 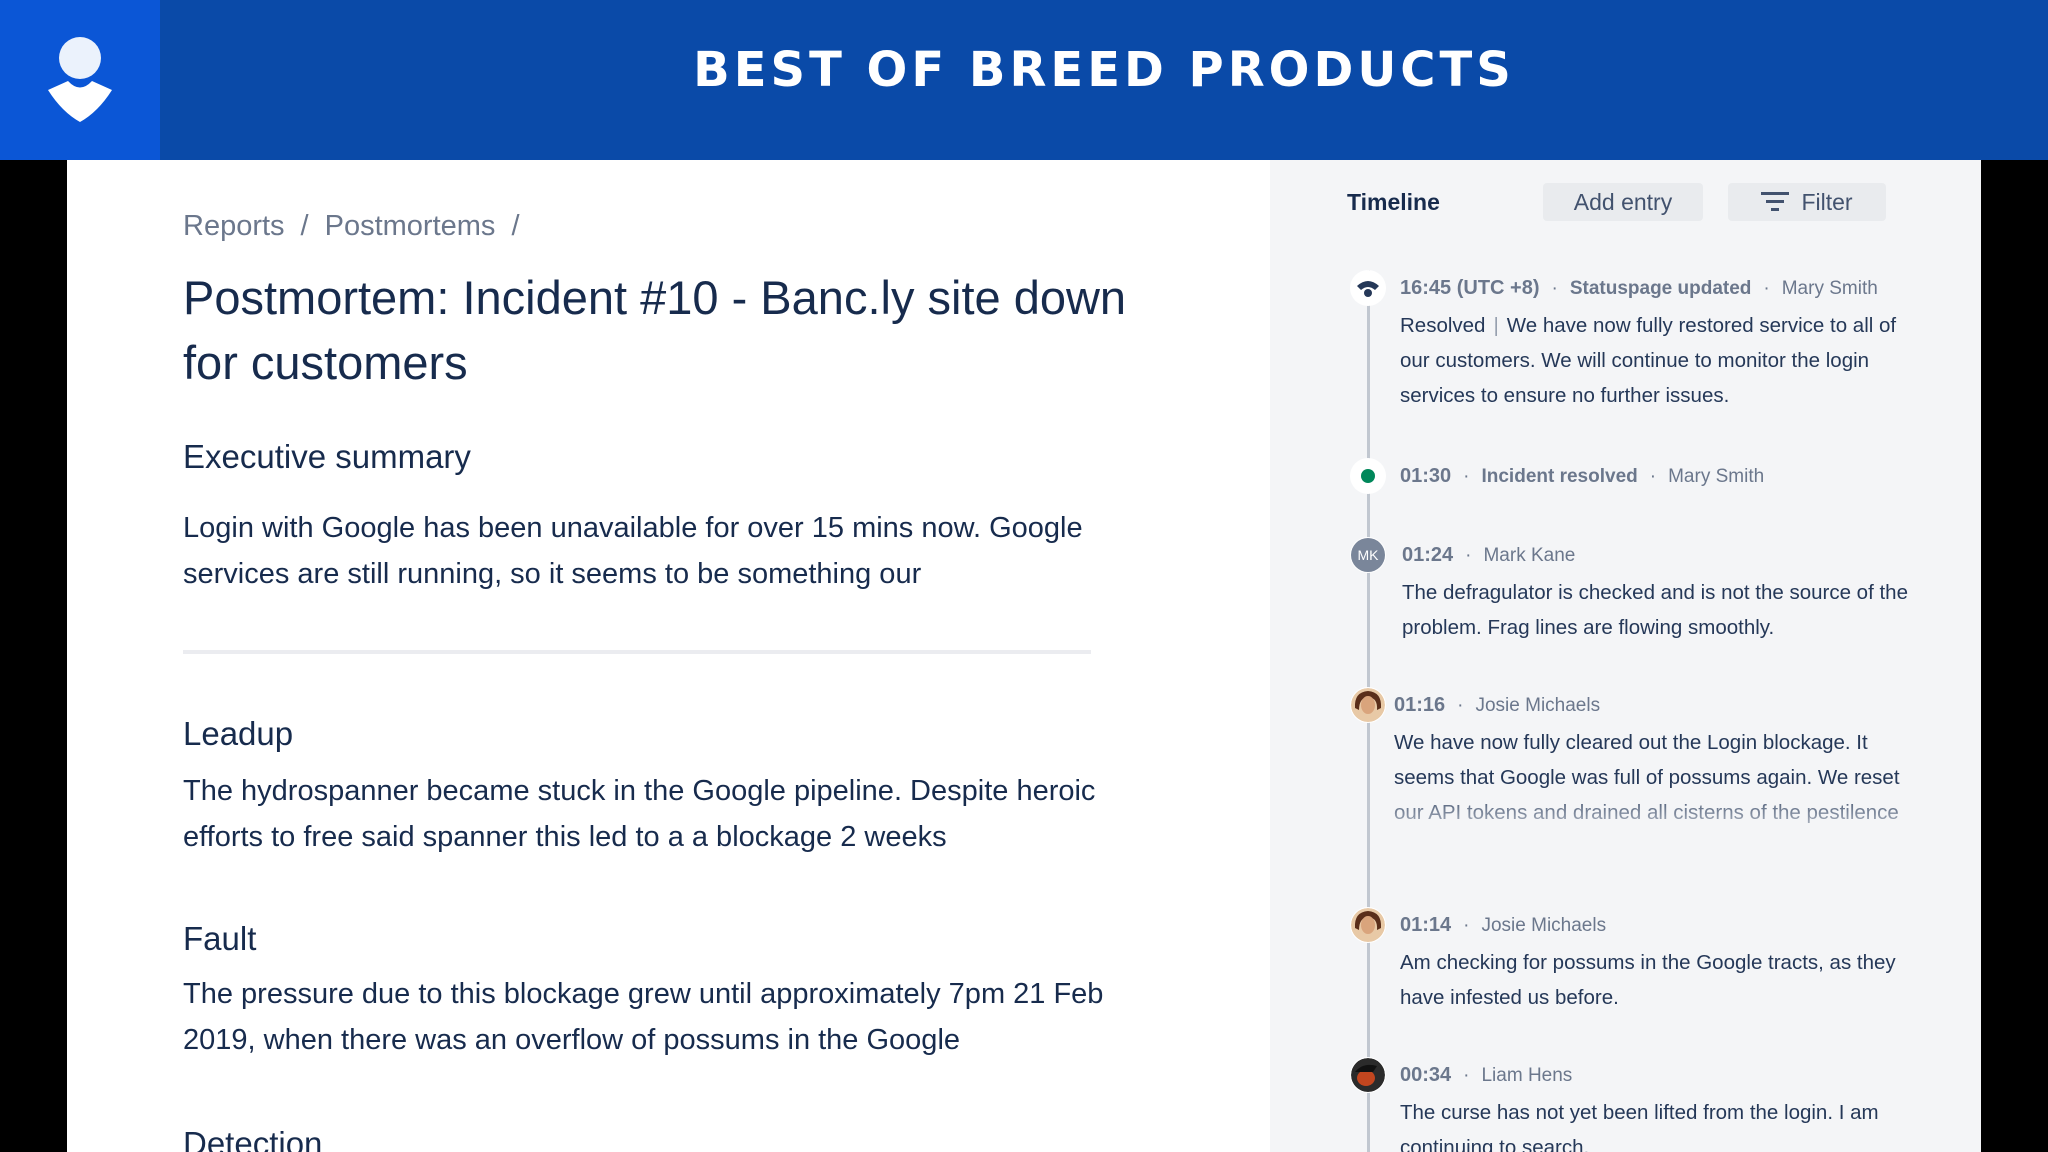 I want to click on entry-time: 01:30, so click(x=1426, y=476).